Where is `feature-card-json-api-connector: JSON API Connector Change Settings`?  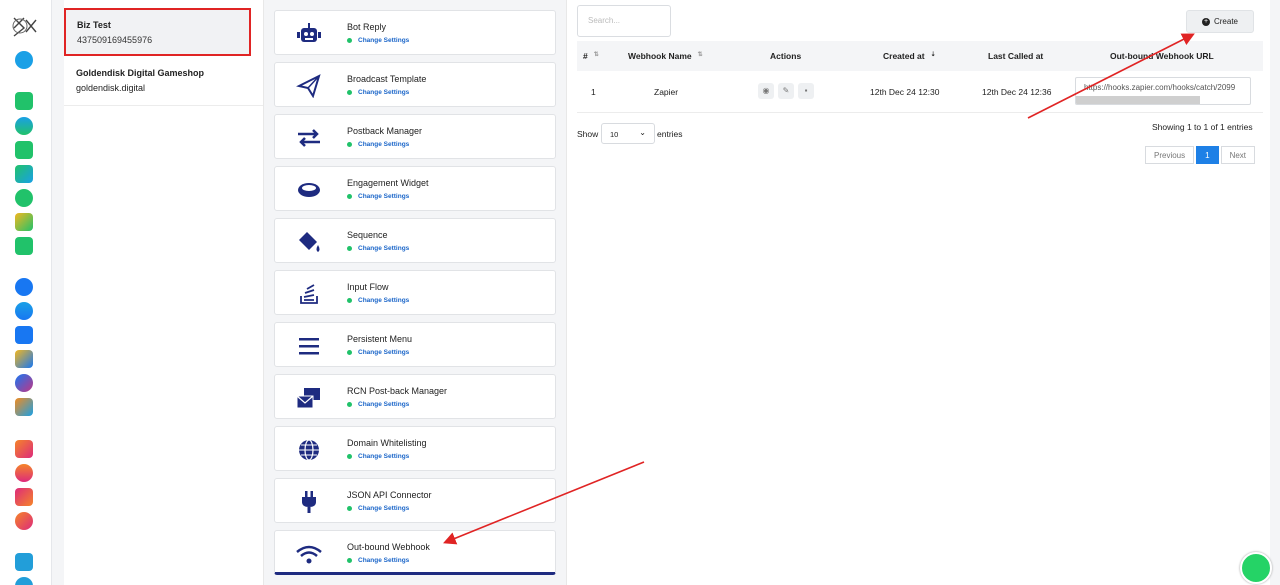
feature-card-json-api-connector: JSON API Connector Change Settings is located at coordinates (415, 500).